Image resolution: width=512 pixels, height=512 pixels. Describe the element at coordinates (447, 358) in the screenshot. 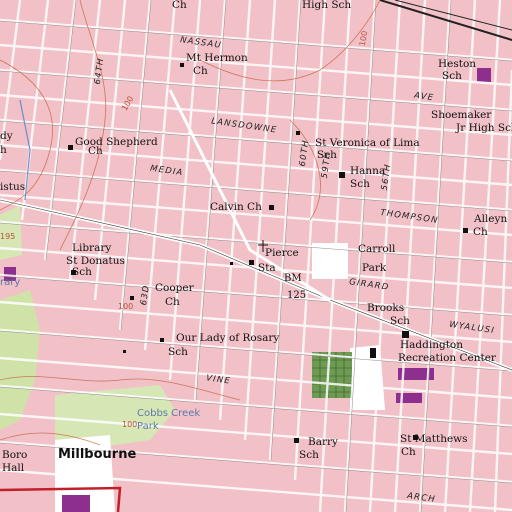

I see `map-label: Recreation Center` at that location.